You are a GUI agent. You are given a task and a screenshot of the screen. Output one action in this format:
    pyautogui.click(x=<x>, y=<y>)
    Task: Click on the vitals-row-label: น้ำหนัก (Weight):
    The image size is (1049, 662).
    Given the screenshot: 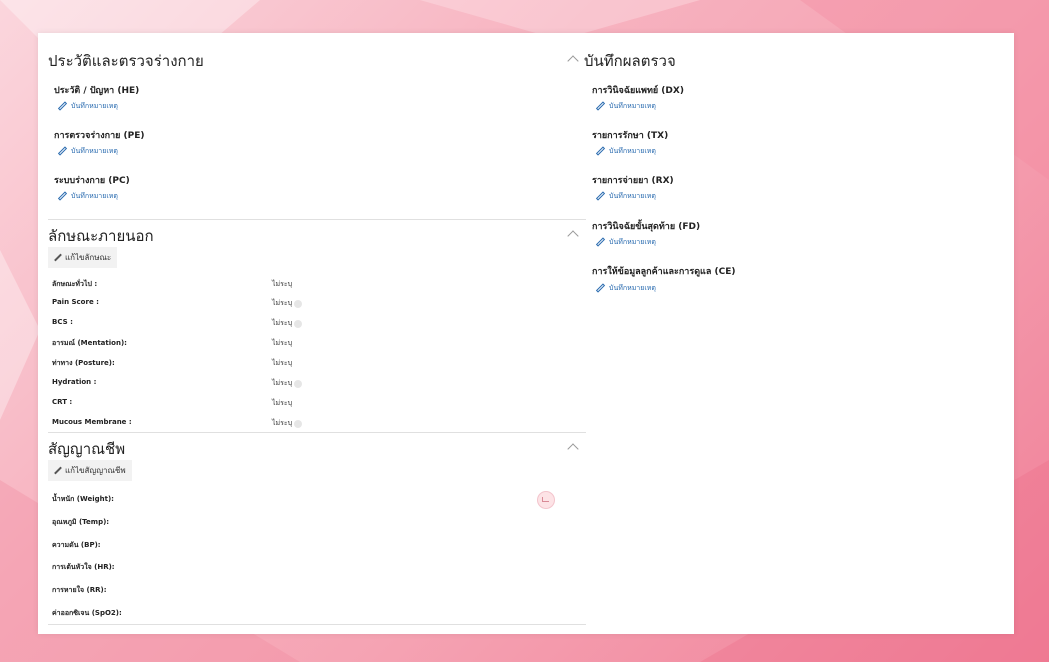 What is the action you would take?
    pyautogui.click(x=83, y=499)
    